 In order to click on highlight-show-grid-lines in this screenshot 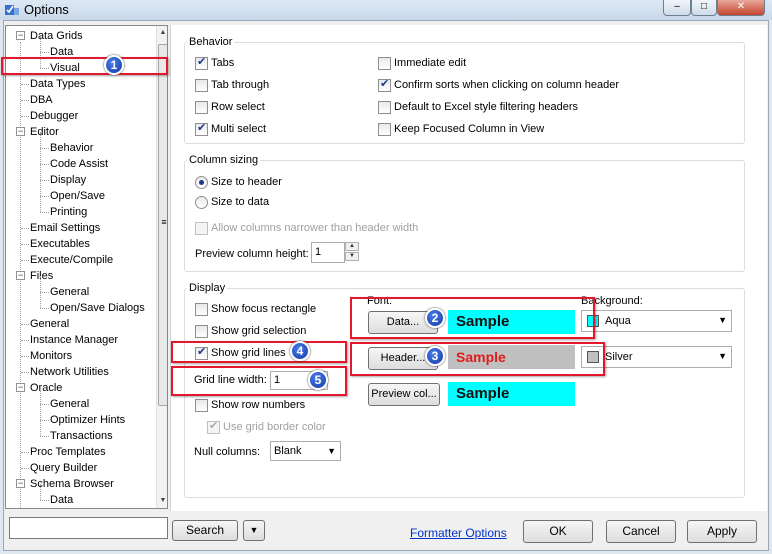, I will do `click(259, 352)`.